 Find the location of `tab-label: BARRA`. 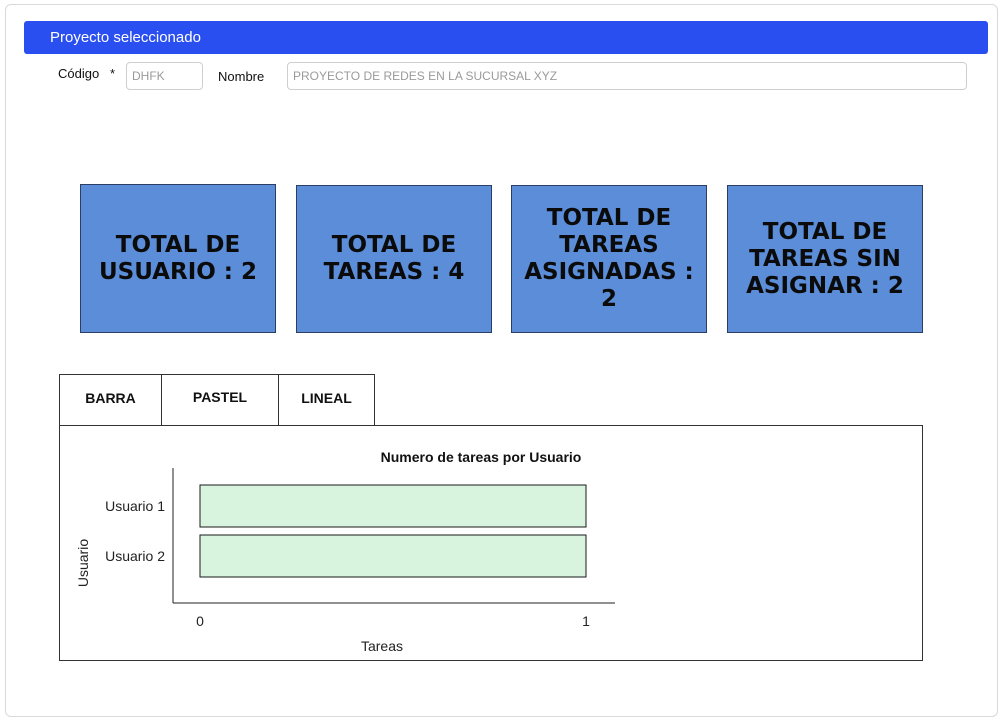

tab-label: BARRA is located at coordinates (110, 398).